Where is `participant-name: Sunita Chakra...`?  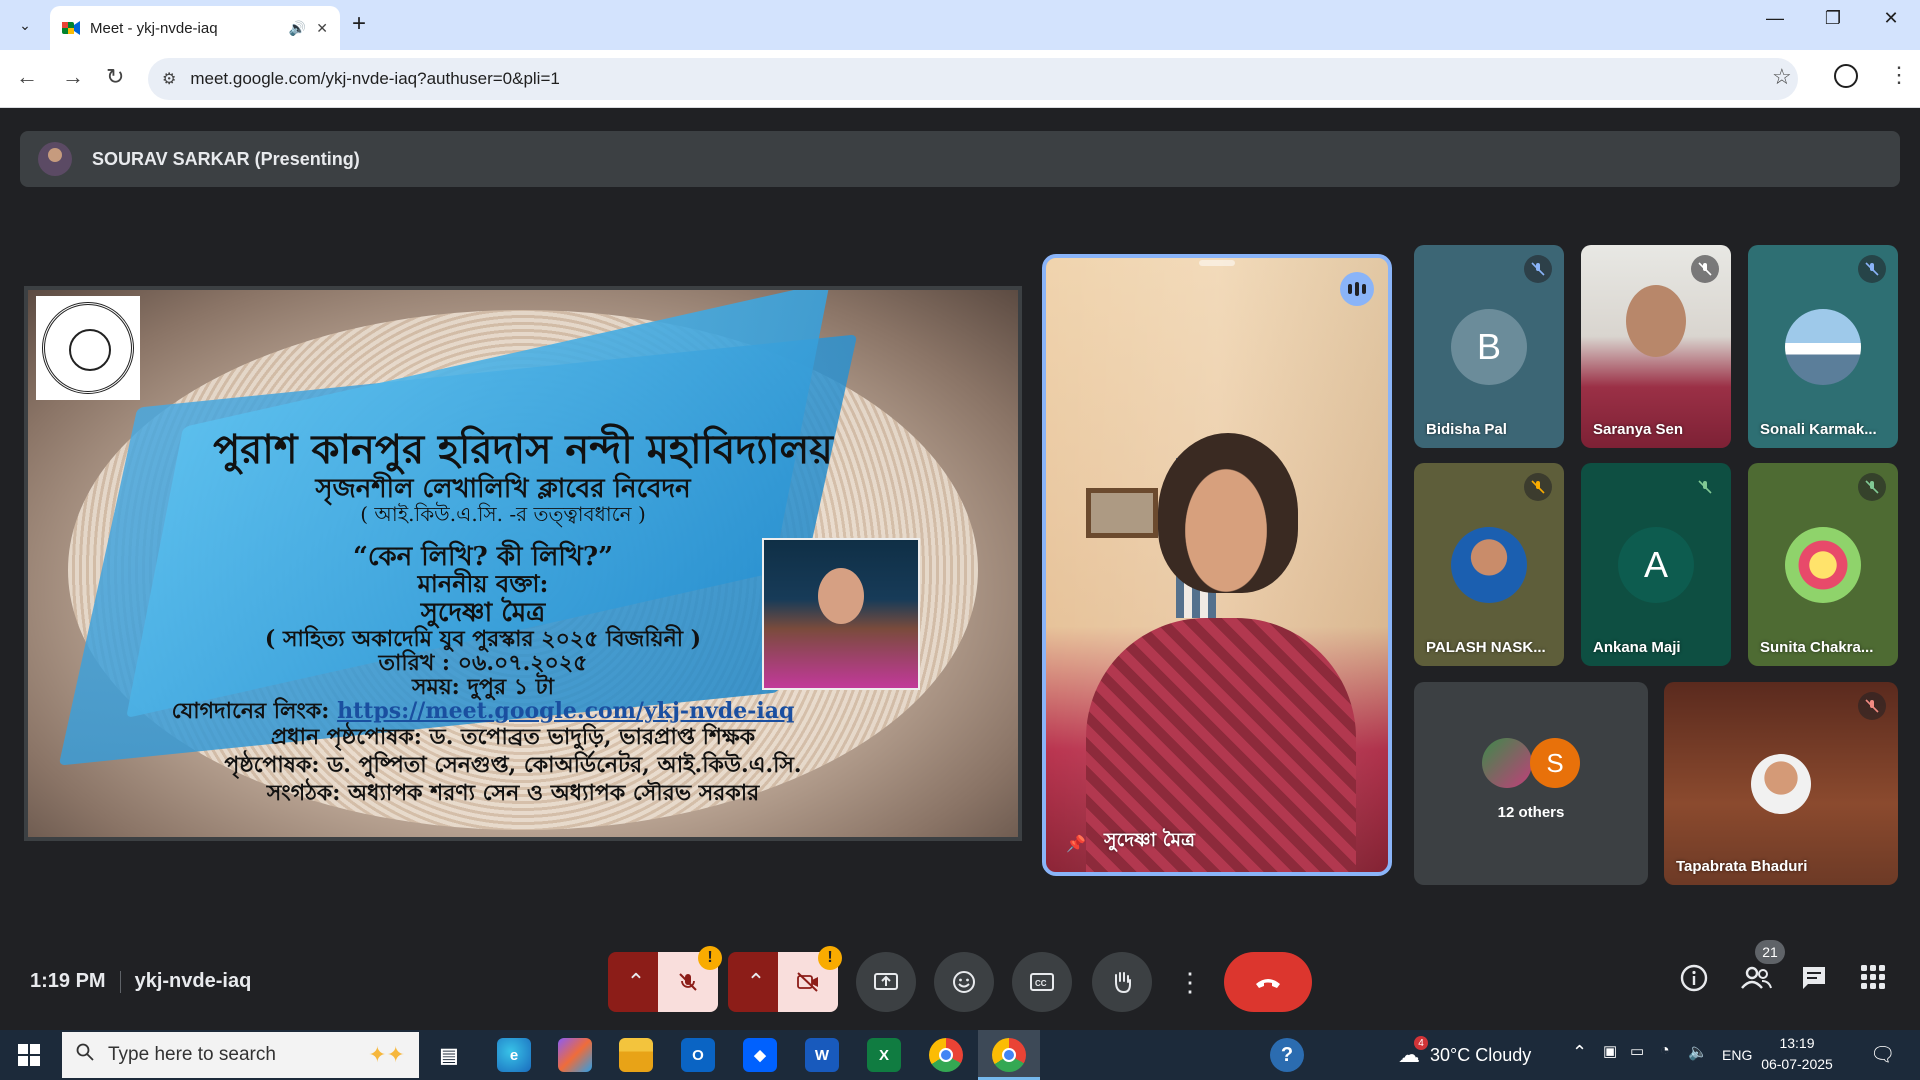
participant-name: Sunita Chakra... is located at coordinates (1817, 647).